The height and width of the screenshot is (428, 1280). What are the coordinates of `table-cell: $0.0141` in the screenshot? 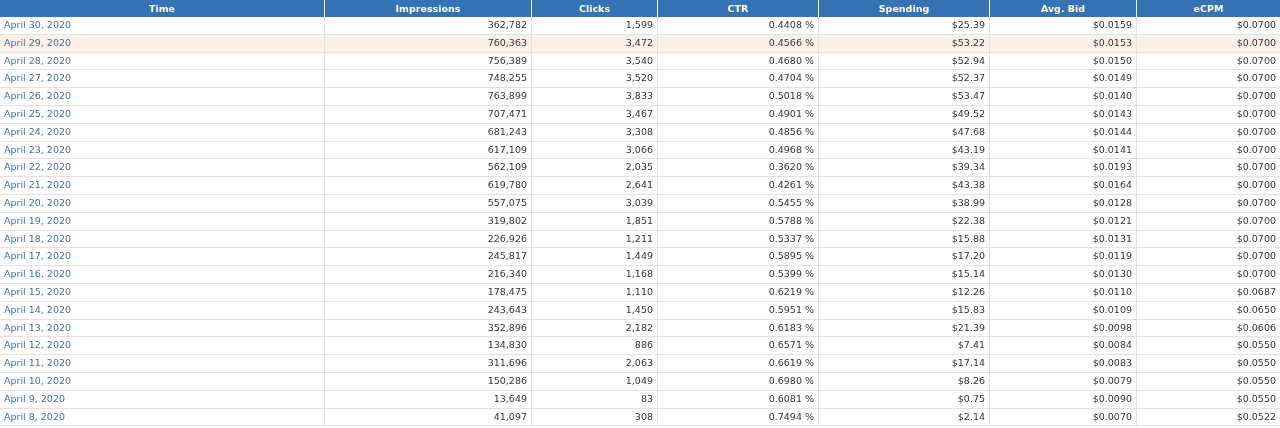 It's located at (1063, 150).